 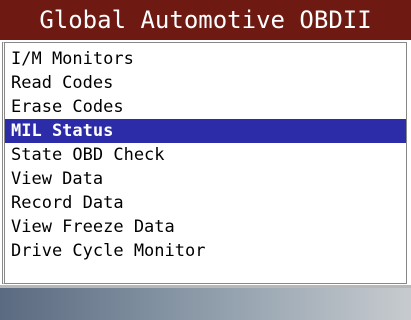 What do you see at coordinates (205, 227) in the screenshot?
I see `menu-item-view-freeze-data: View Freeze Data` at bounding box center [205, 227].